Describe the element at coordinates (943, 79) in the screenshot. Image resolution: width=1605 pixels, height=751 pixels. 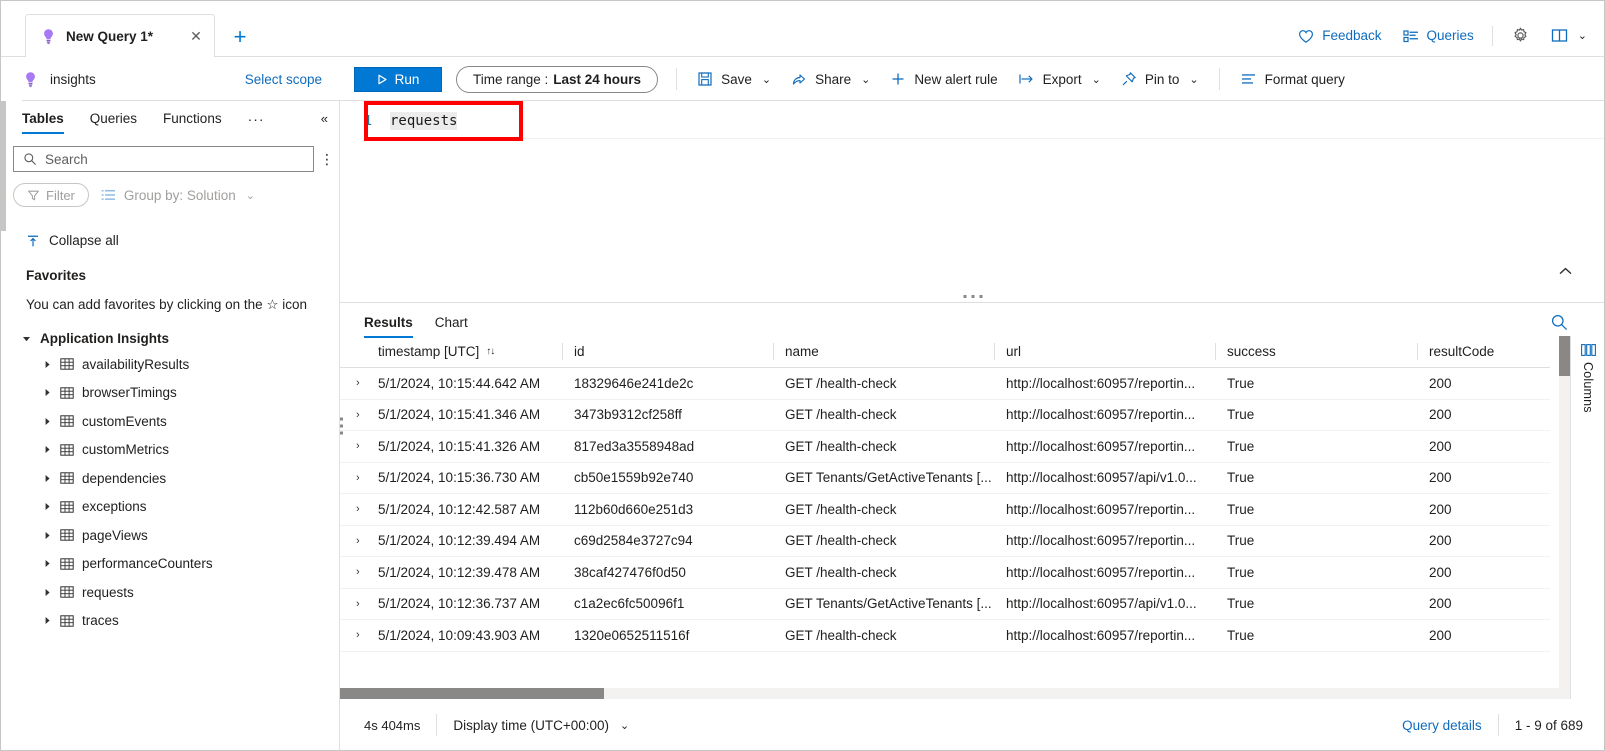
I see `new-alert-rule-button: New alert rule` at that location.